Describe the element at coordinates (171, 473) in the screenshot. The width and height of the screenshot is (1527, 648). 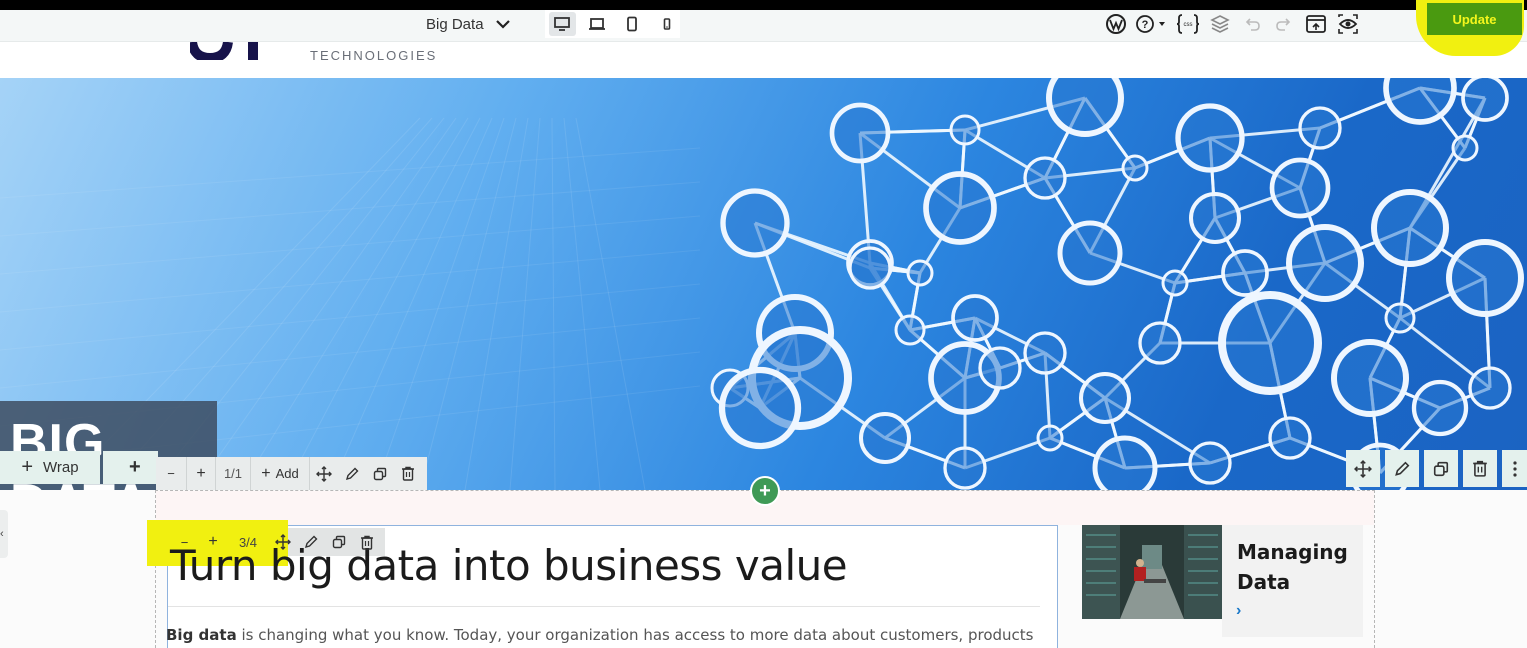
I see `row-minus-button: −` at that location.